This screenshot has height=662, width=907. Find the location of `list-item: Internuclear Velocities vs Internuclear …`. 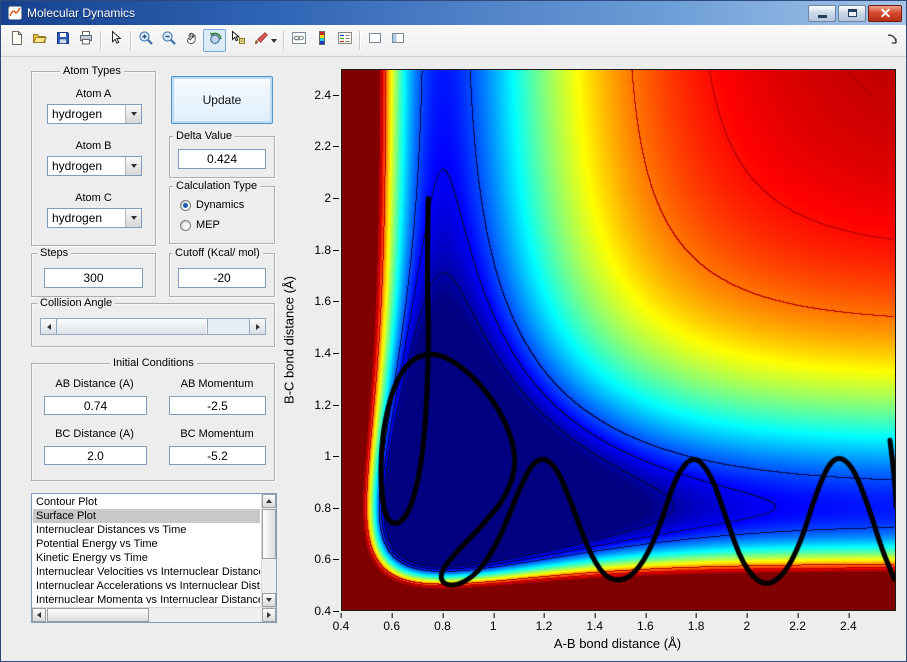

list-item: Internuclear Velocities vs Internuclear … is located at coordinates (146, 572).